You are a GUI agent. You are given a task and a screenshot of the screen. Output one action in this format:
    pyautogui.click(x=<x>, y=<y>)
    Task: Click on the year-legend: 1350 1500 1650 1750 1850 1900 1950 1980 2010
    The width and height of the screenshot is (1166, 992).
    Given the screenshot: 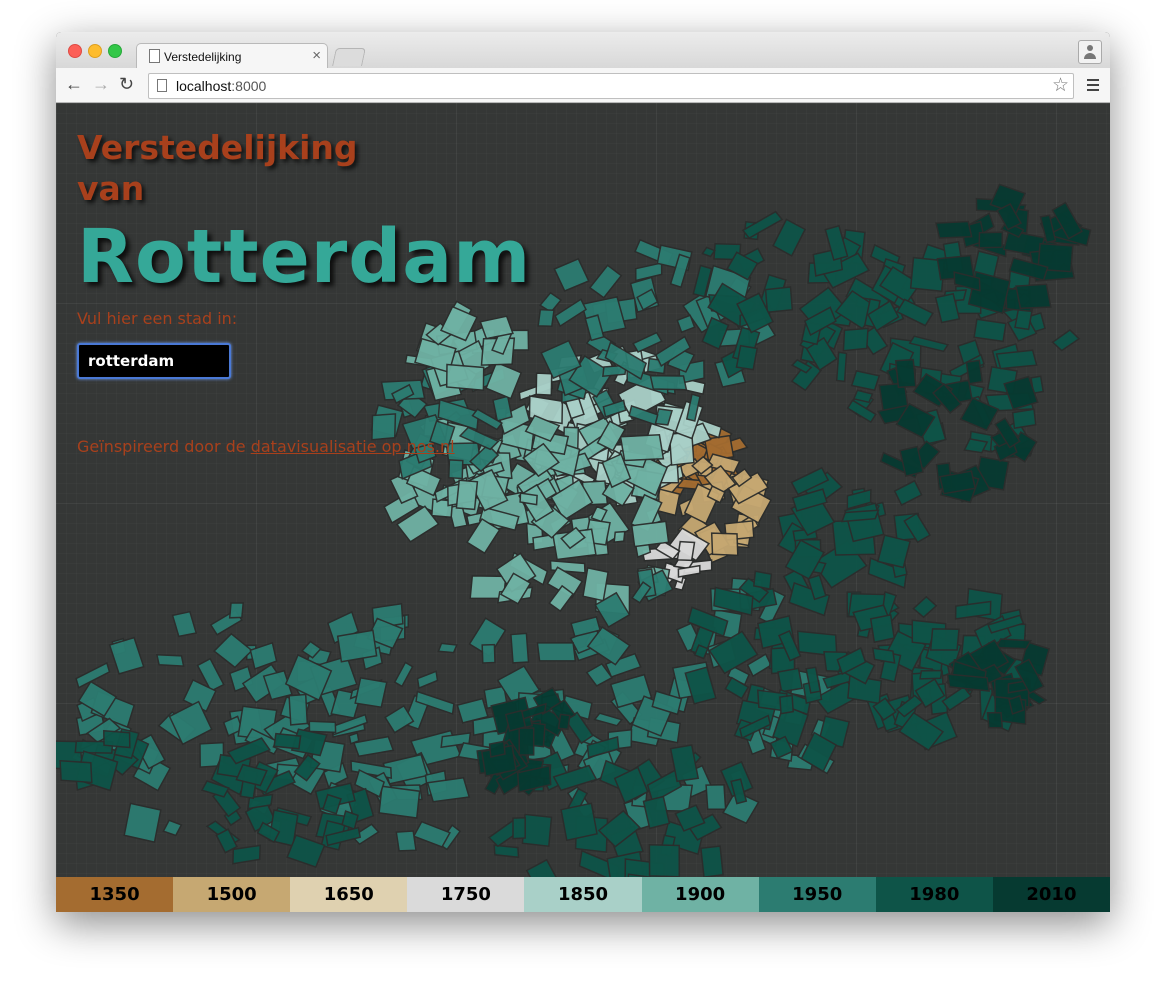 What is the action you would take?
    pyautogui.click(x=583, y=894)
    